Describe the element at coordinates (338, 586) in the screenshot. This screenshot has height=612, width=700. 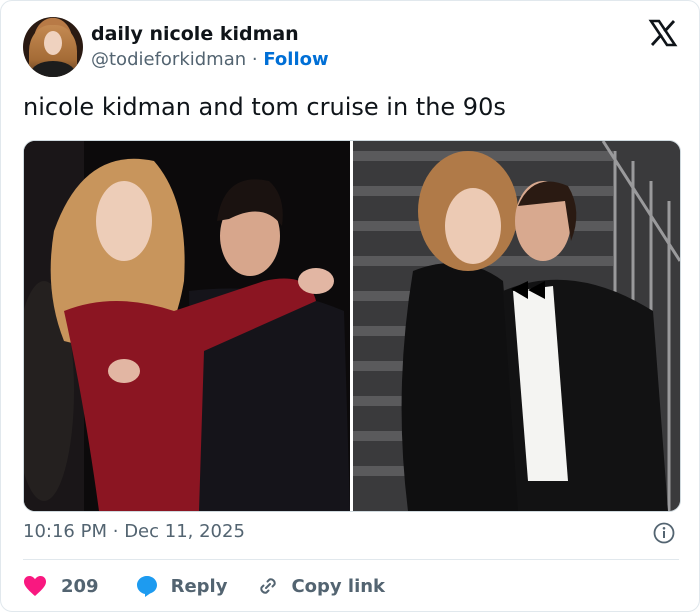
I see `copy-link-label: Copy link` at that location.